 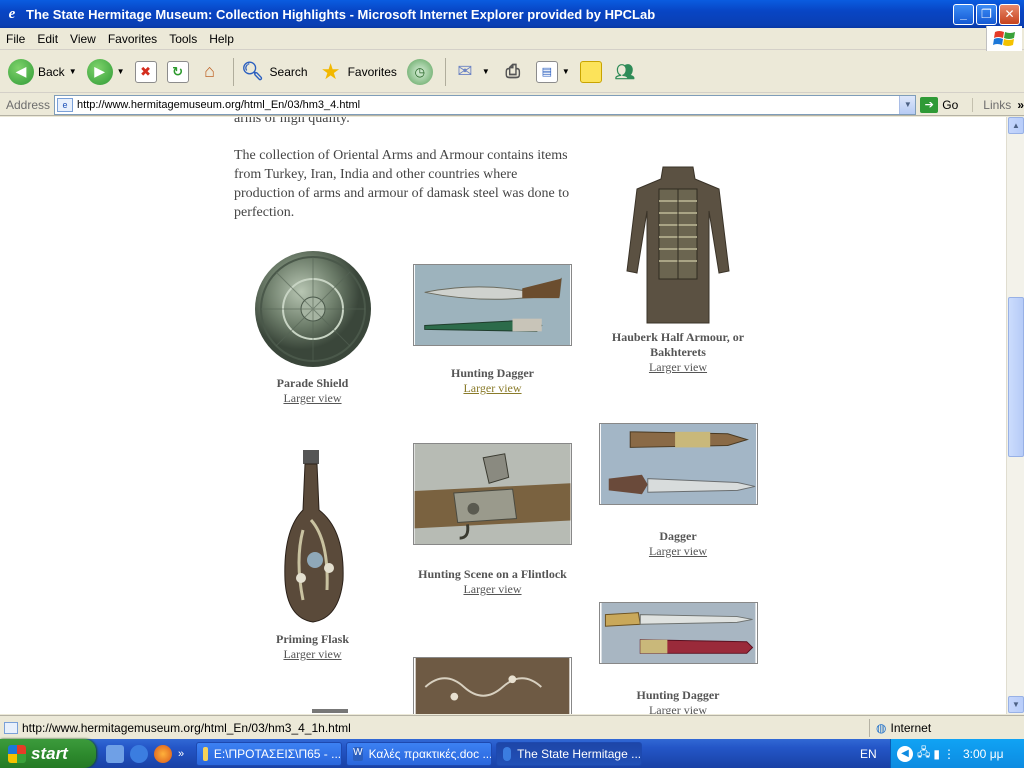 I want to click on back-dropdown-icon: ▼, so click(x=73, y=71).